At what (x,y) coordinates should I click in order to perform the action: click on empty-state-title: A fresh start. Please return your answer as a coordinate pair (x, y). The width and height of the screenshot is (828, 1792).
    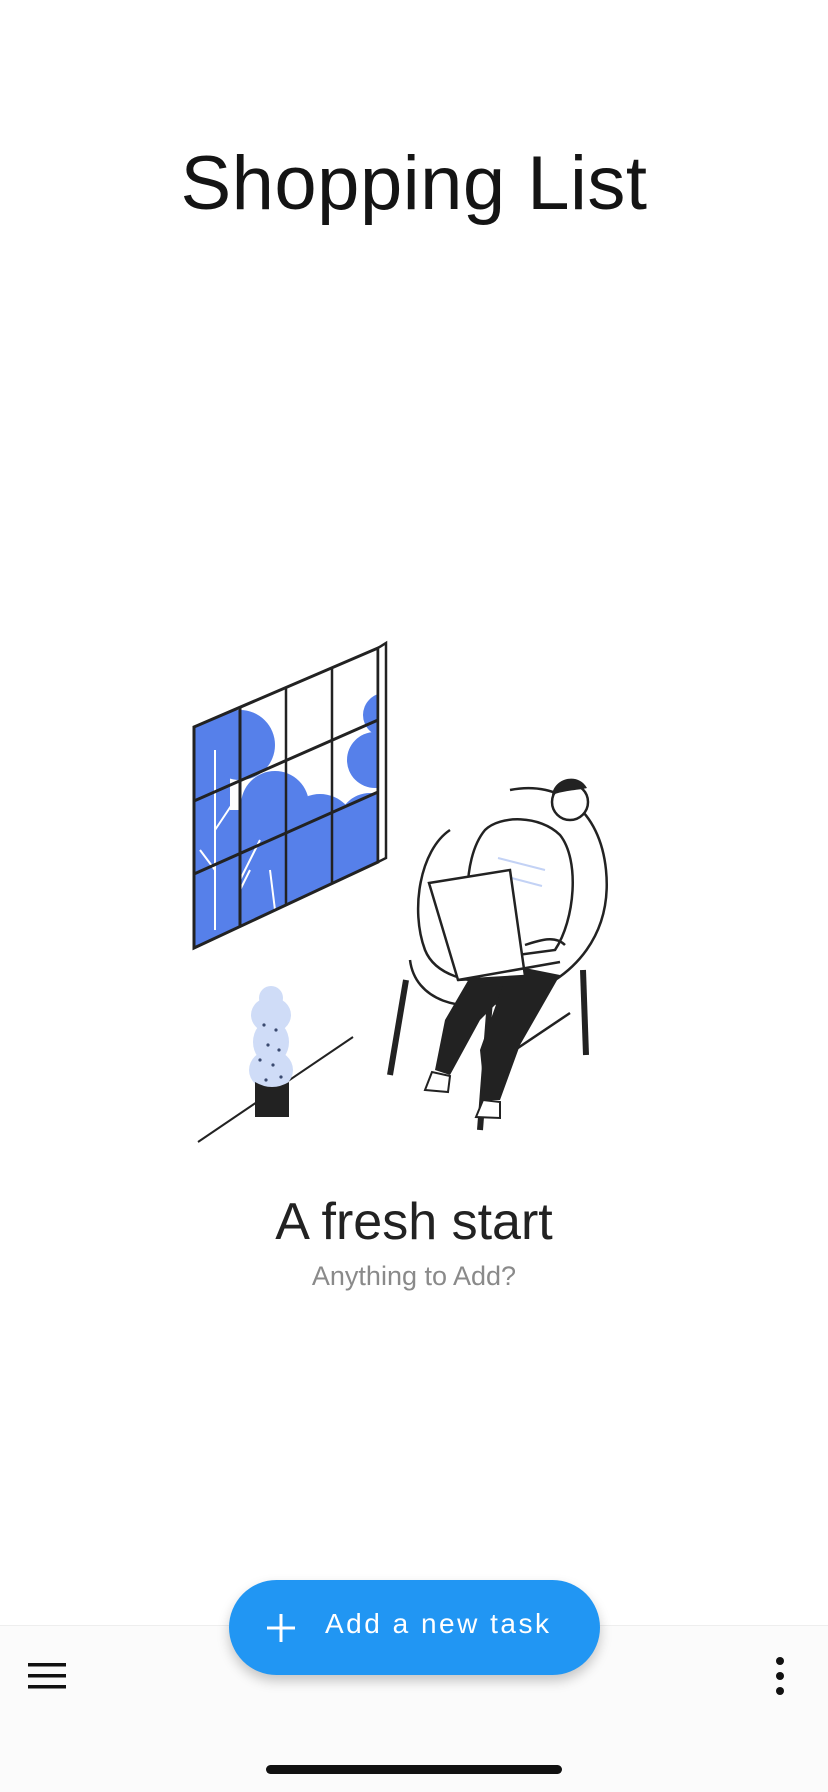
    Looking at the image, I should click on (414, 1222).